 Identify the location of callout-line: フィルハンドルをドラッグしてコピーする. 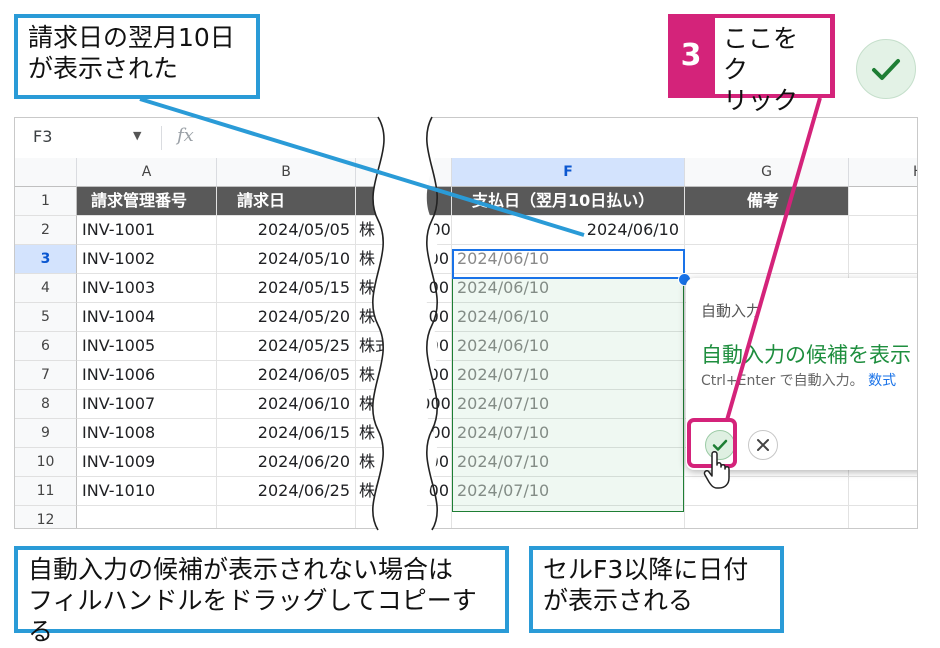
(252, 616).